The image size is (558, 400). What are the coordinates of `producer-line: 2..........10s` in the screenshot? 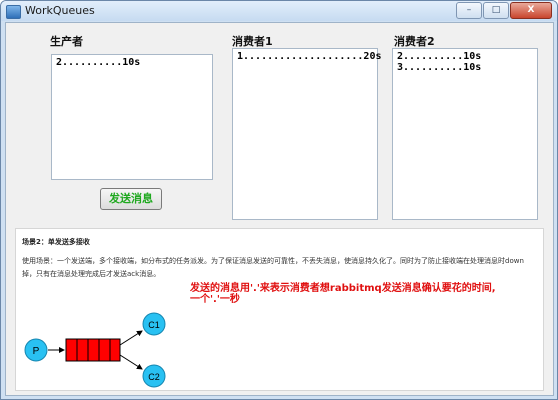 It's located at (98, 62).